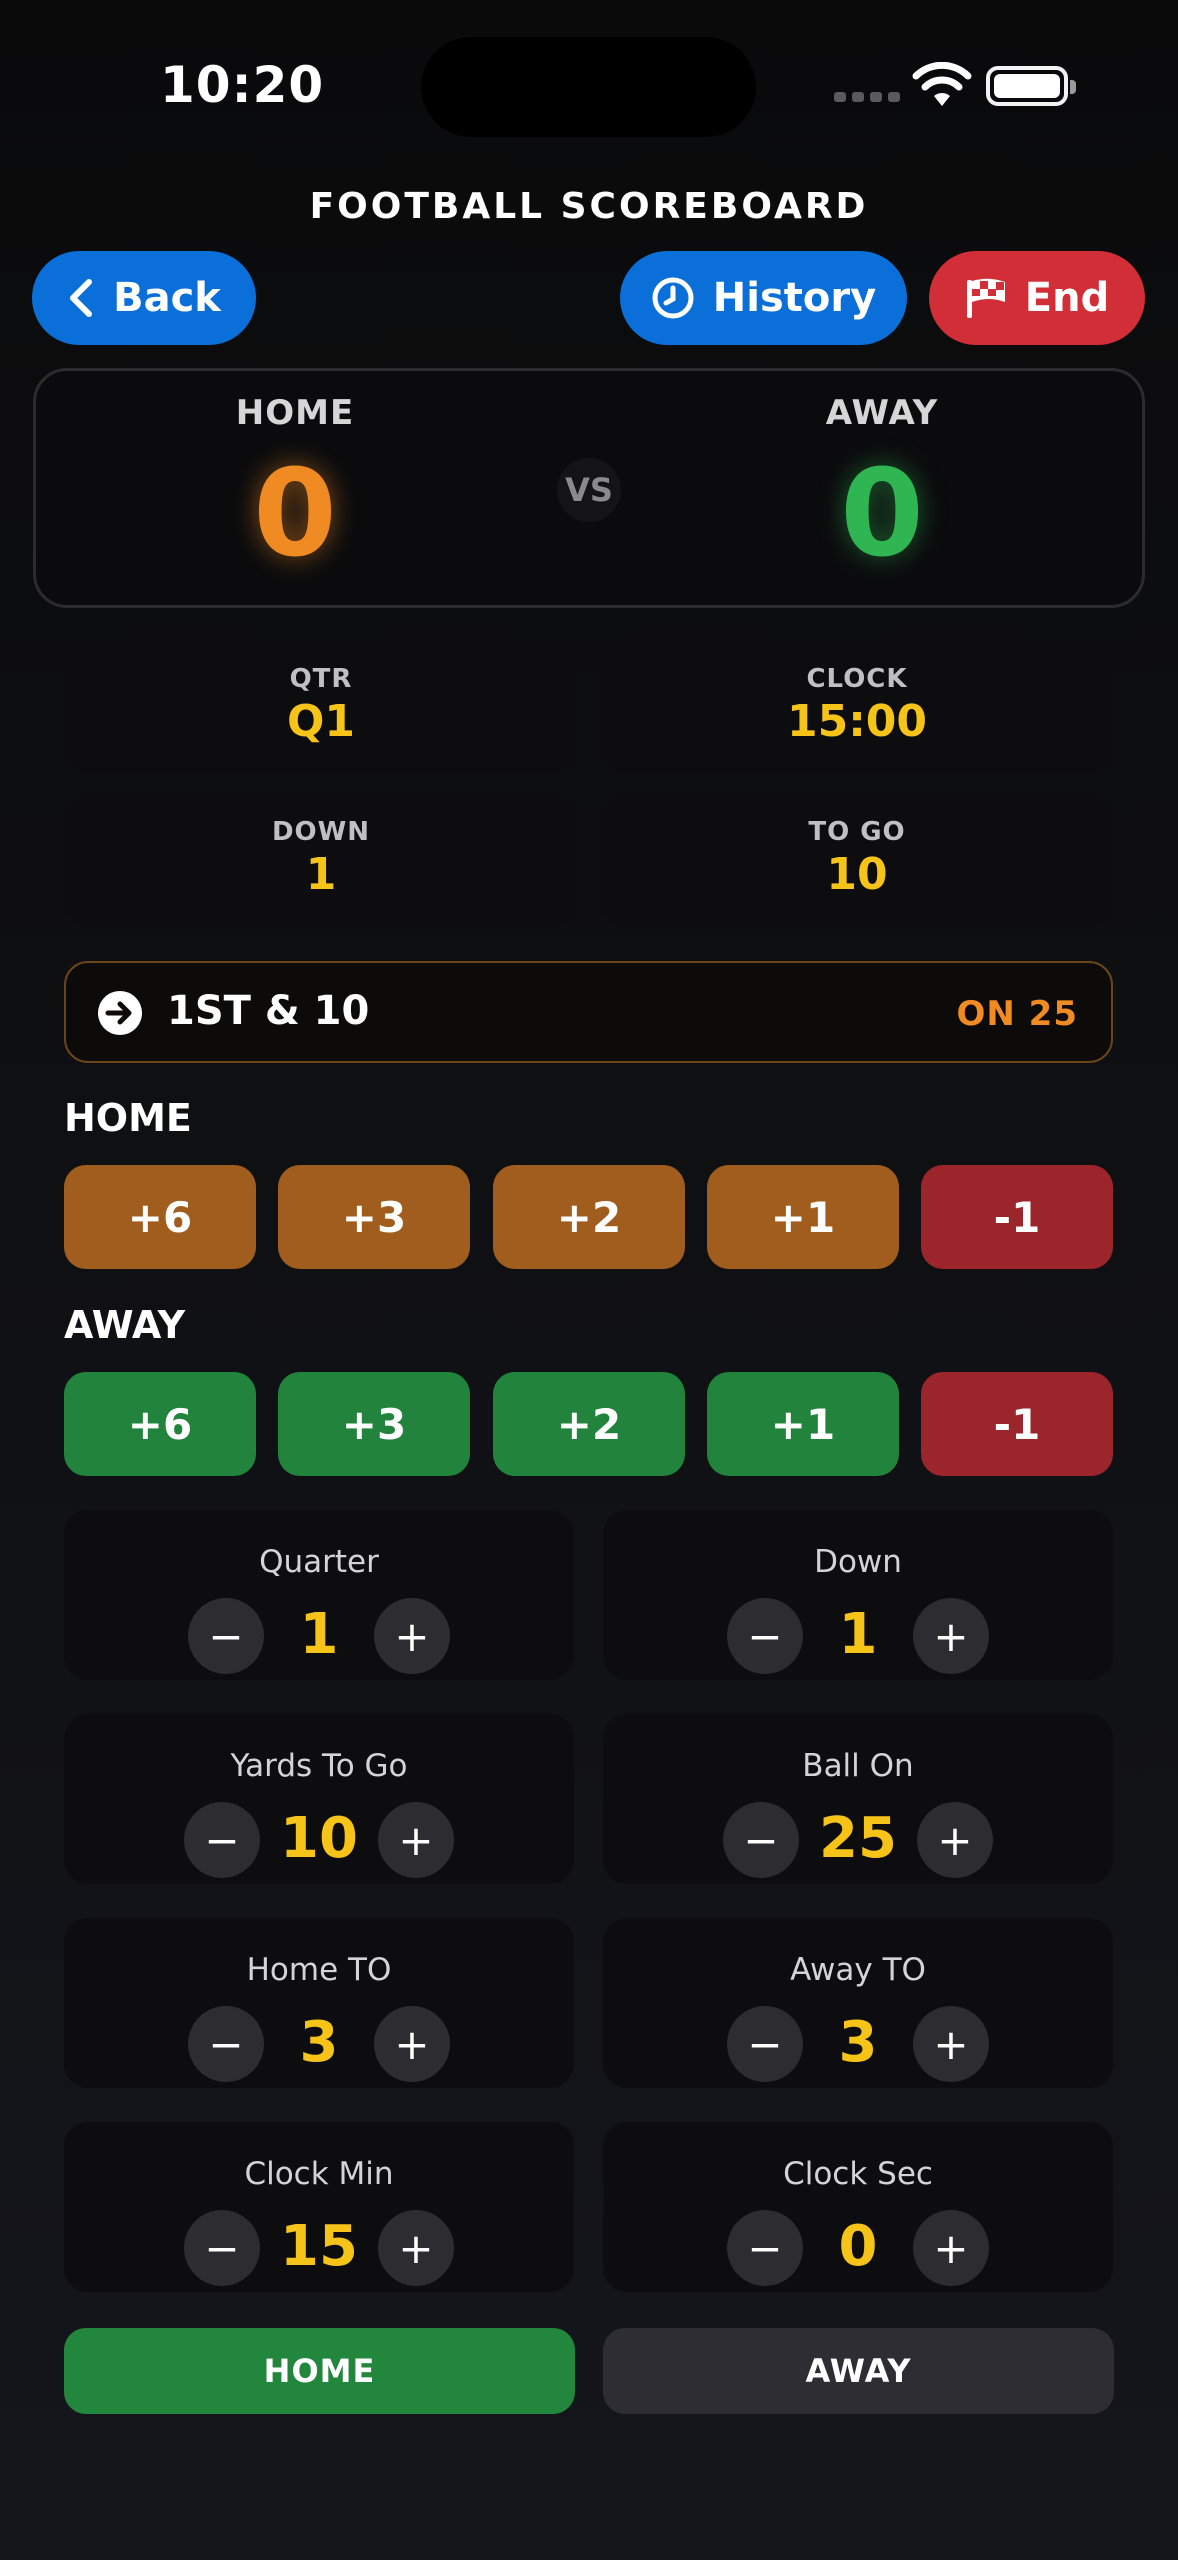 Image resolution: width=1178 pixels, height=2560 pixels. Describe the element at coordinates (858, 1970) in the screenshot. I see `away-timeouts-stepper-label: Away TO` at that location.